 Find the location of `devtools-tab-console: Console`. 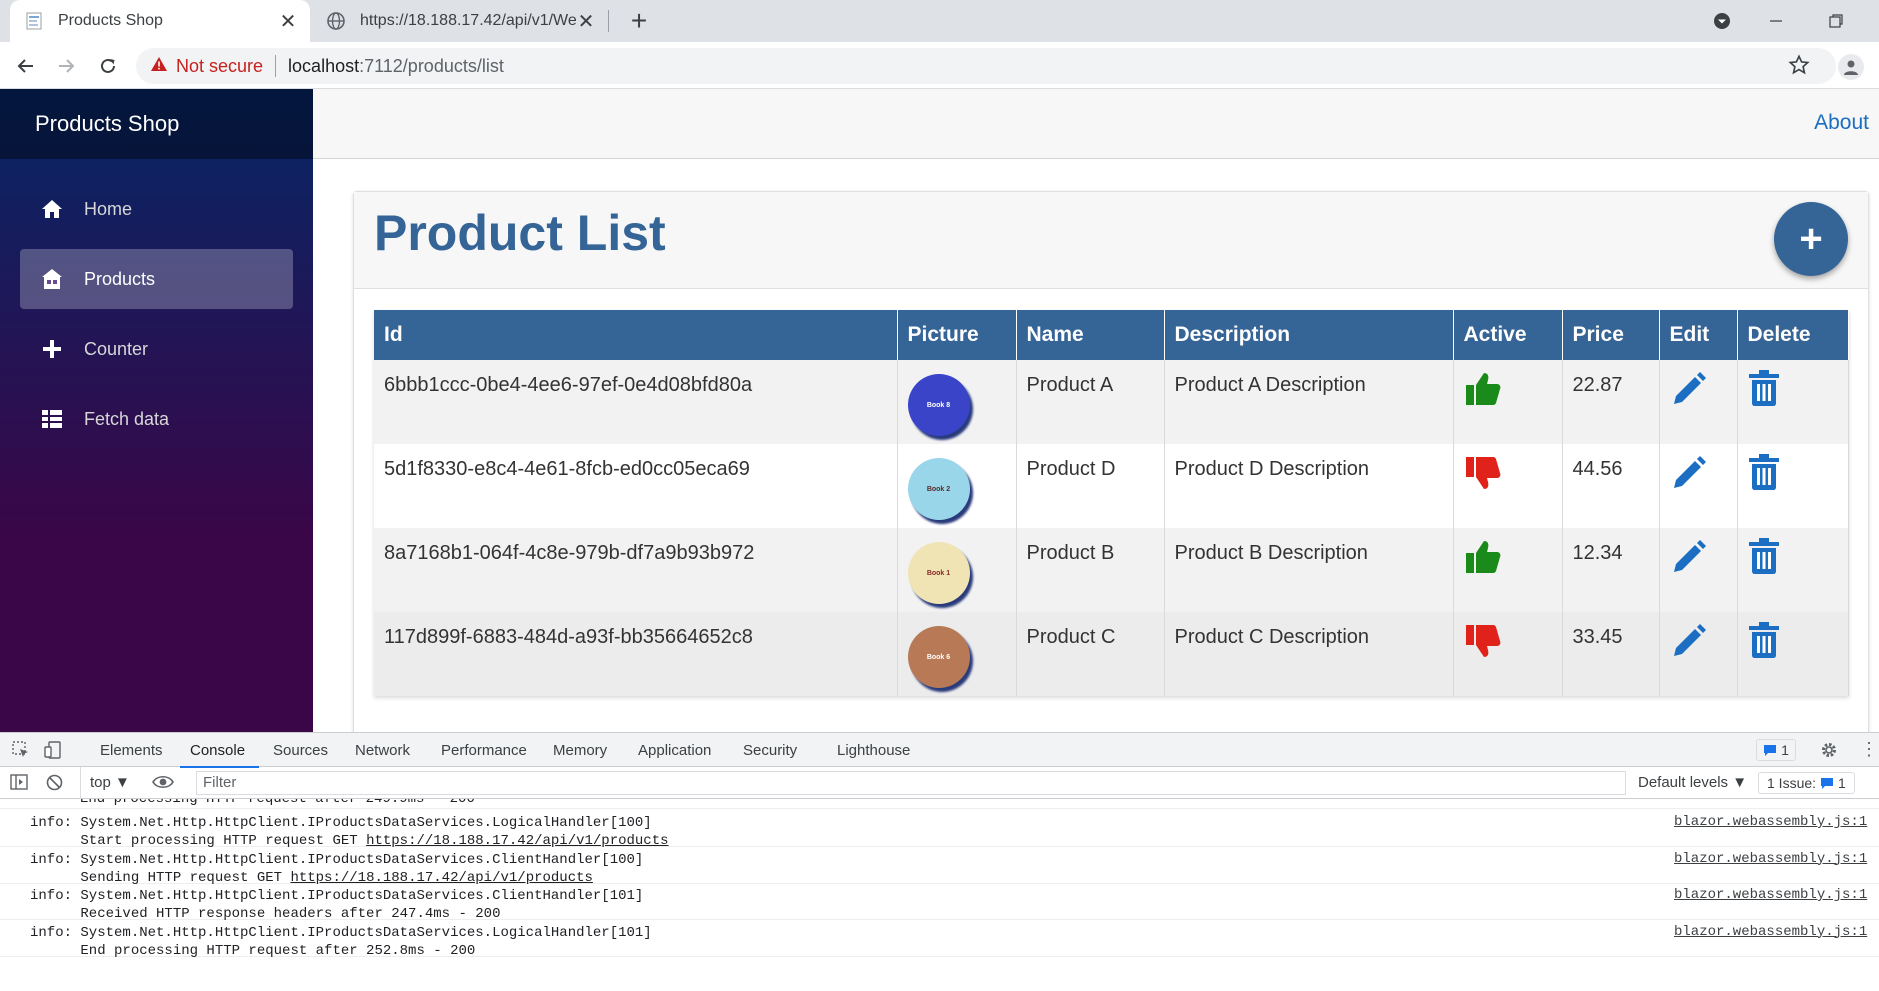

devtools-tab-console: Console is located at coordinates (219, 755).